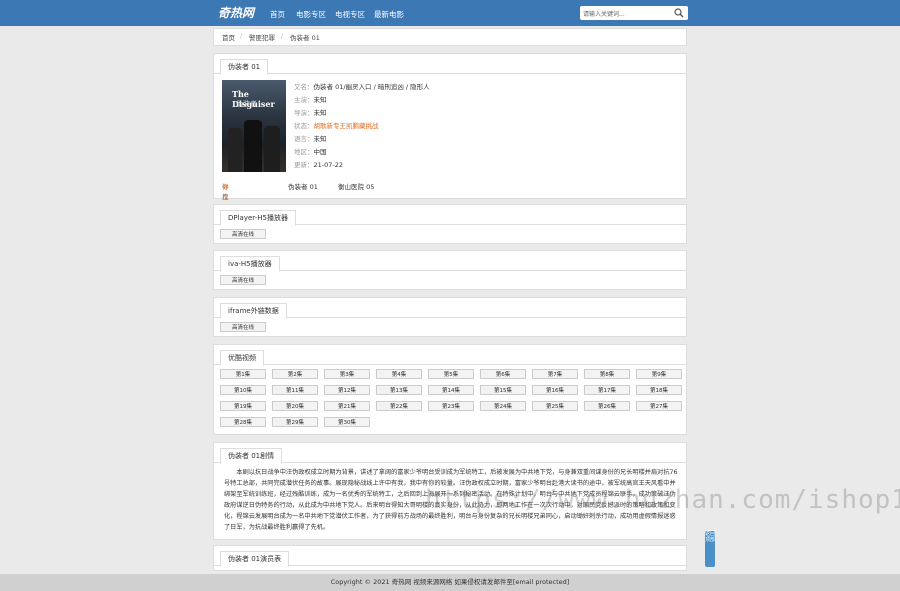 The height and width of the screenshot is (591, 900). Describe the element at coordinates (450, 270) in the screenshot. I see `player-panel: iva-H5播放器 高清在线` at that location.